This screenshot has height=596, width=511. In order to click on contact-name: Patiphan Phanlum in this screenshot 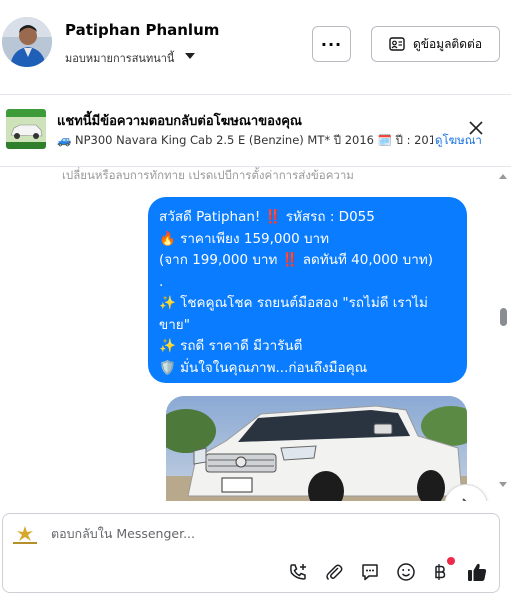, I will do `click(142, 30)`.